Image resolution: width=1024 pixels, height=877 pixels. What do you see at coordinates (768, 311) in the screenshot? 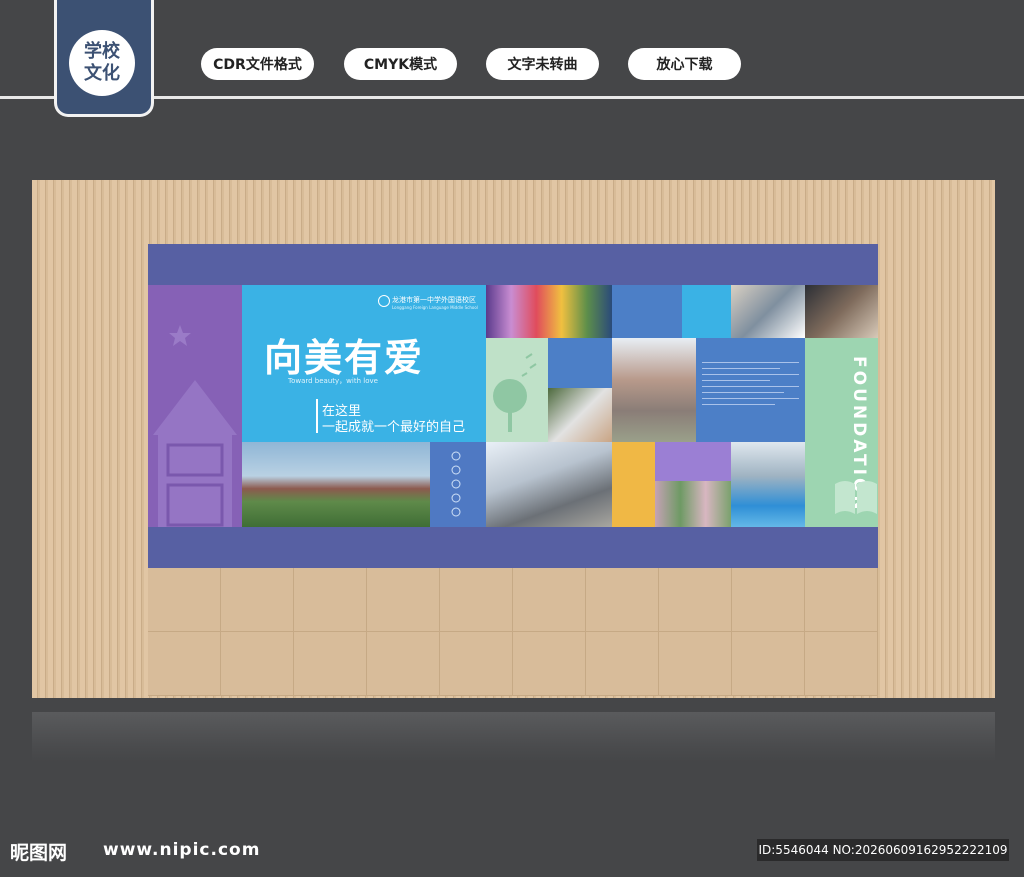
I see `students-desk-photo` at bounding box center [768, 311].